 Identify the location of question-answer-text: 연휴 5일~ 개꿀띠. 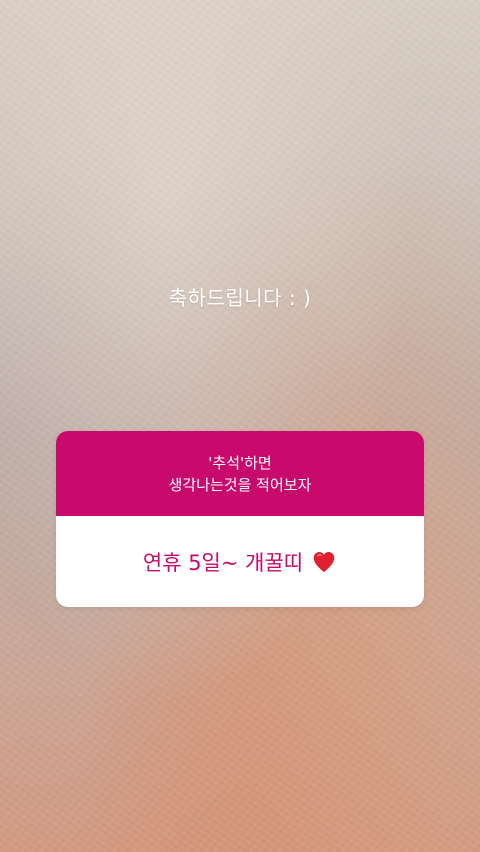
(223, 562).